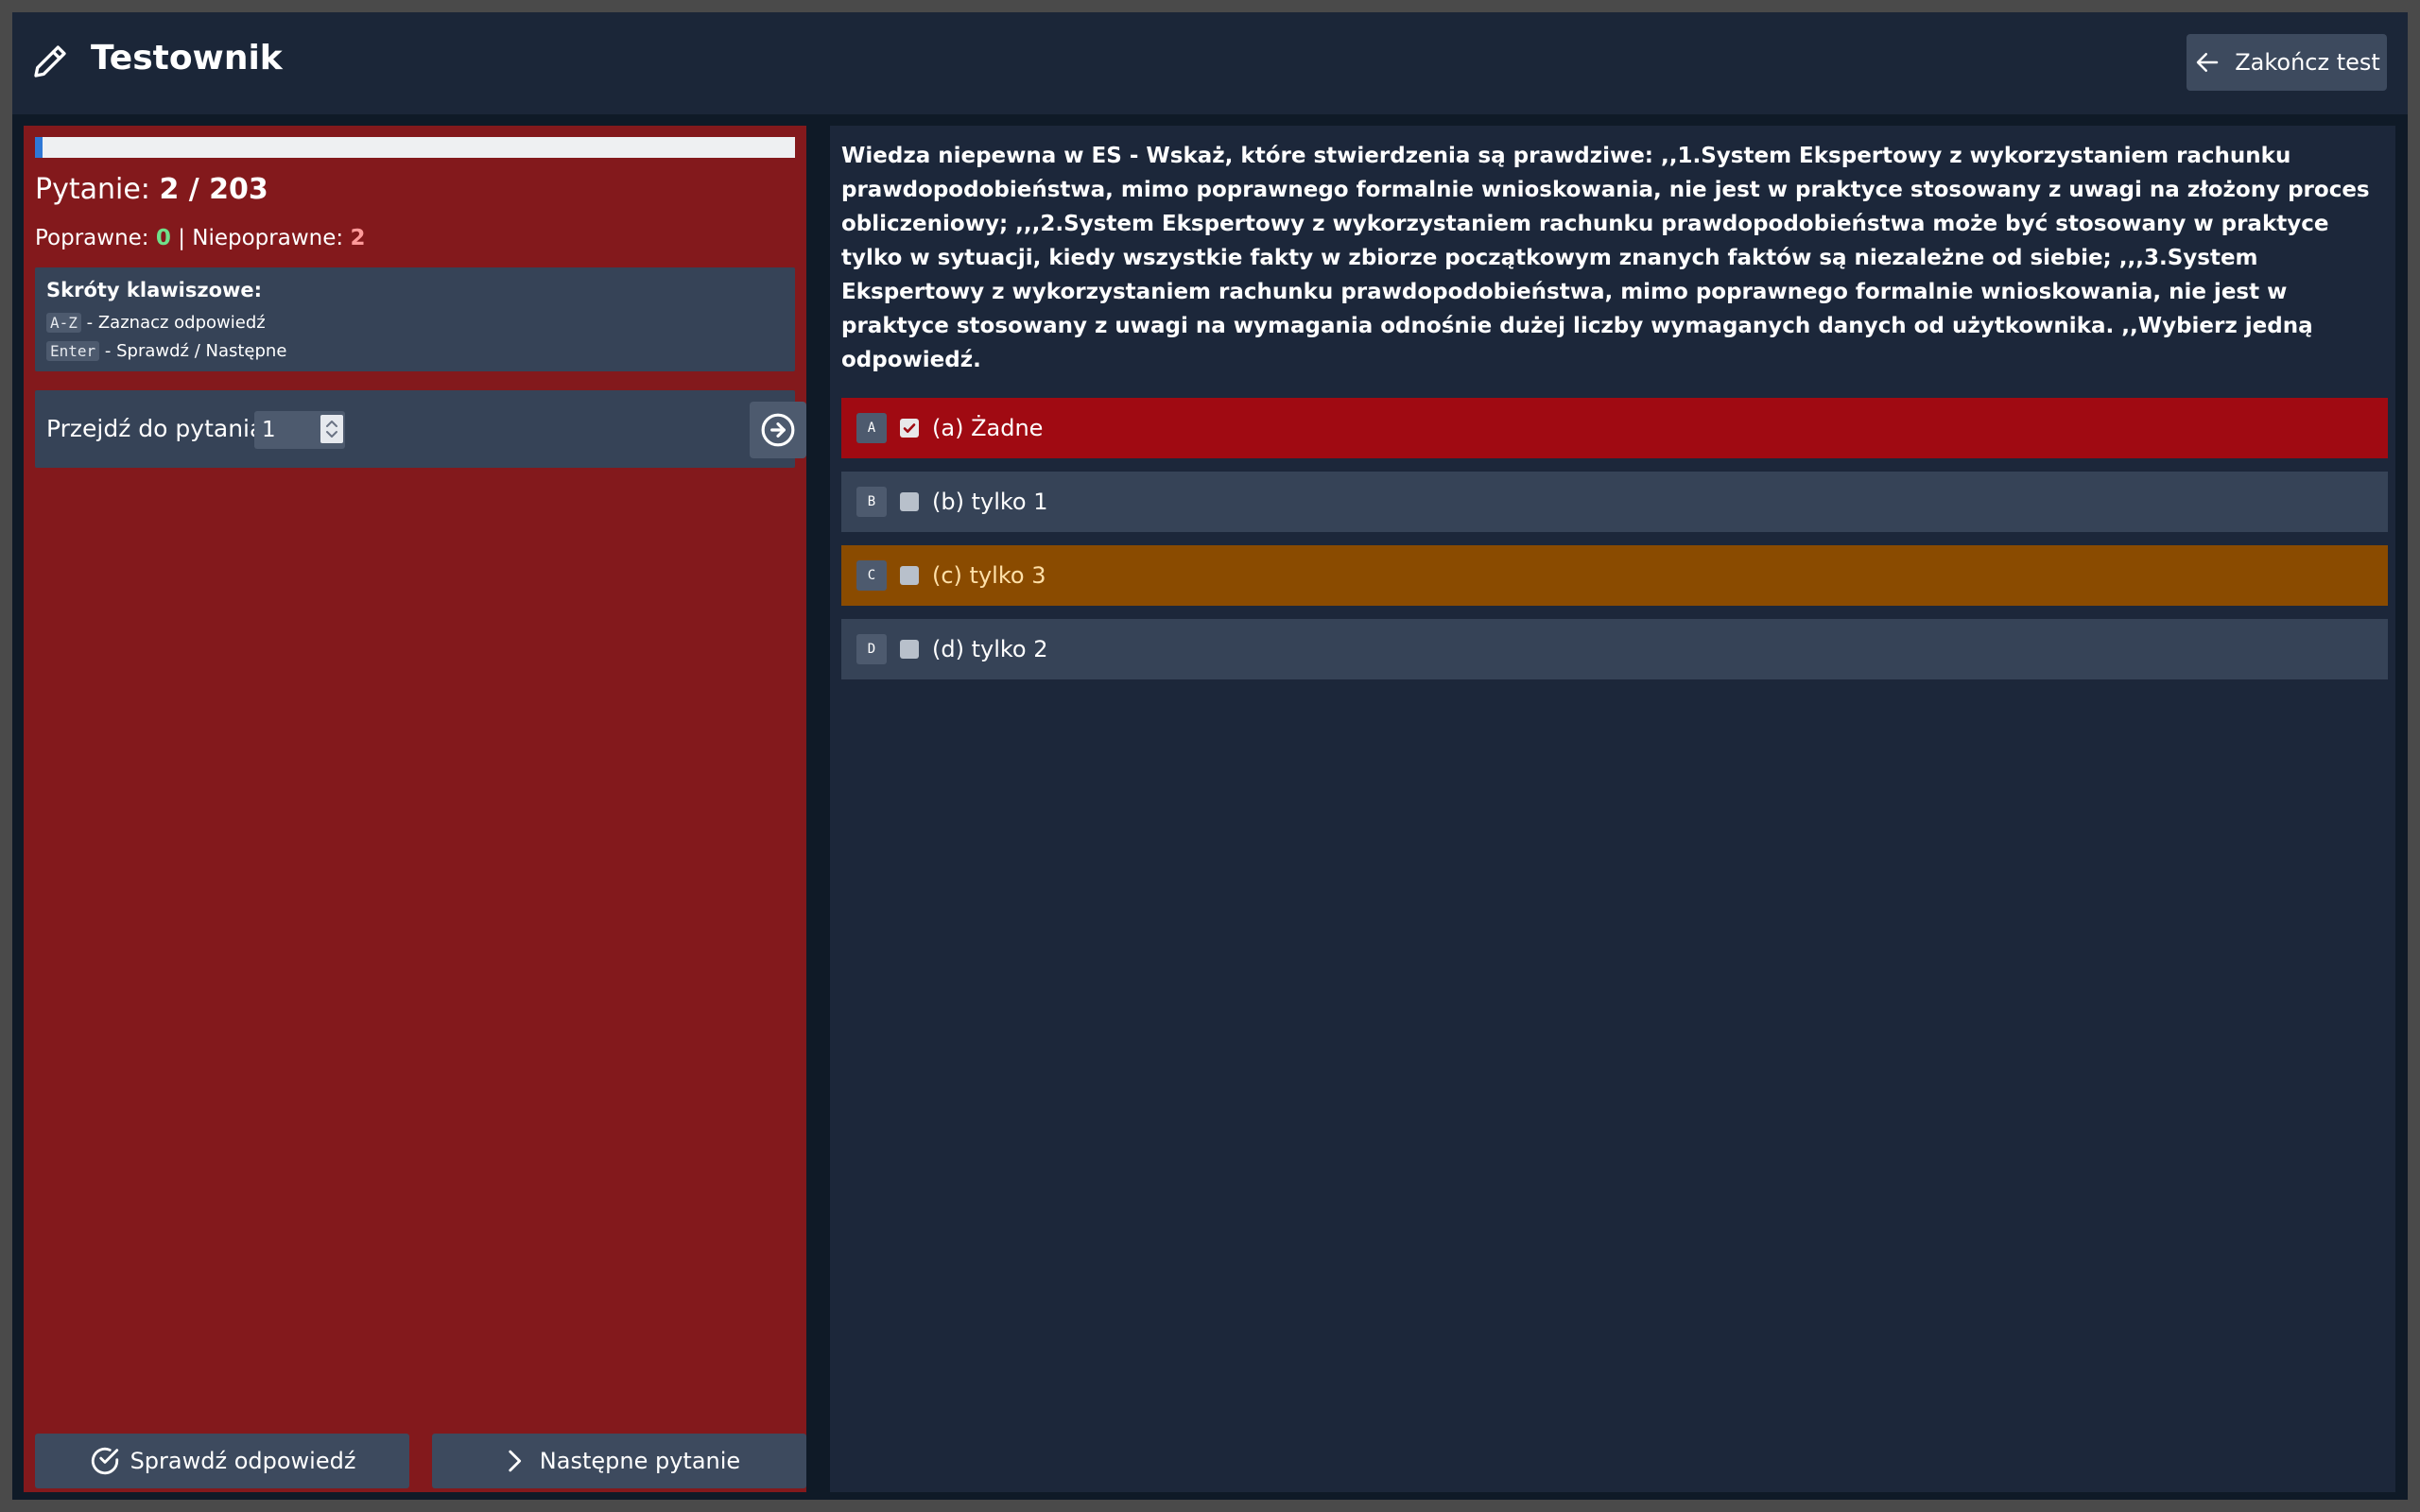  What do you see at coordinates (173, 323) in the screenshot?
I see `shortcut-desc: - Zaznacz odpowiedź` at bounding box center [173, 323].